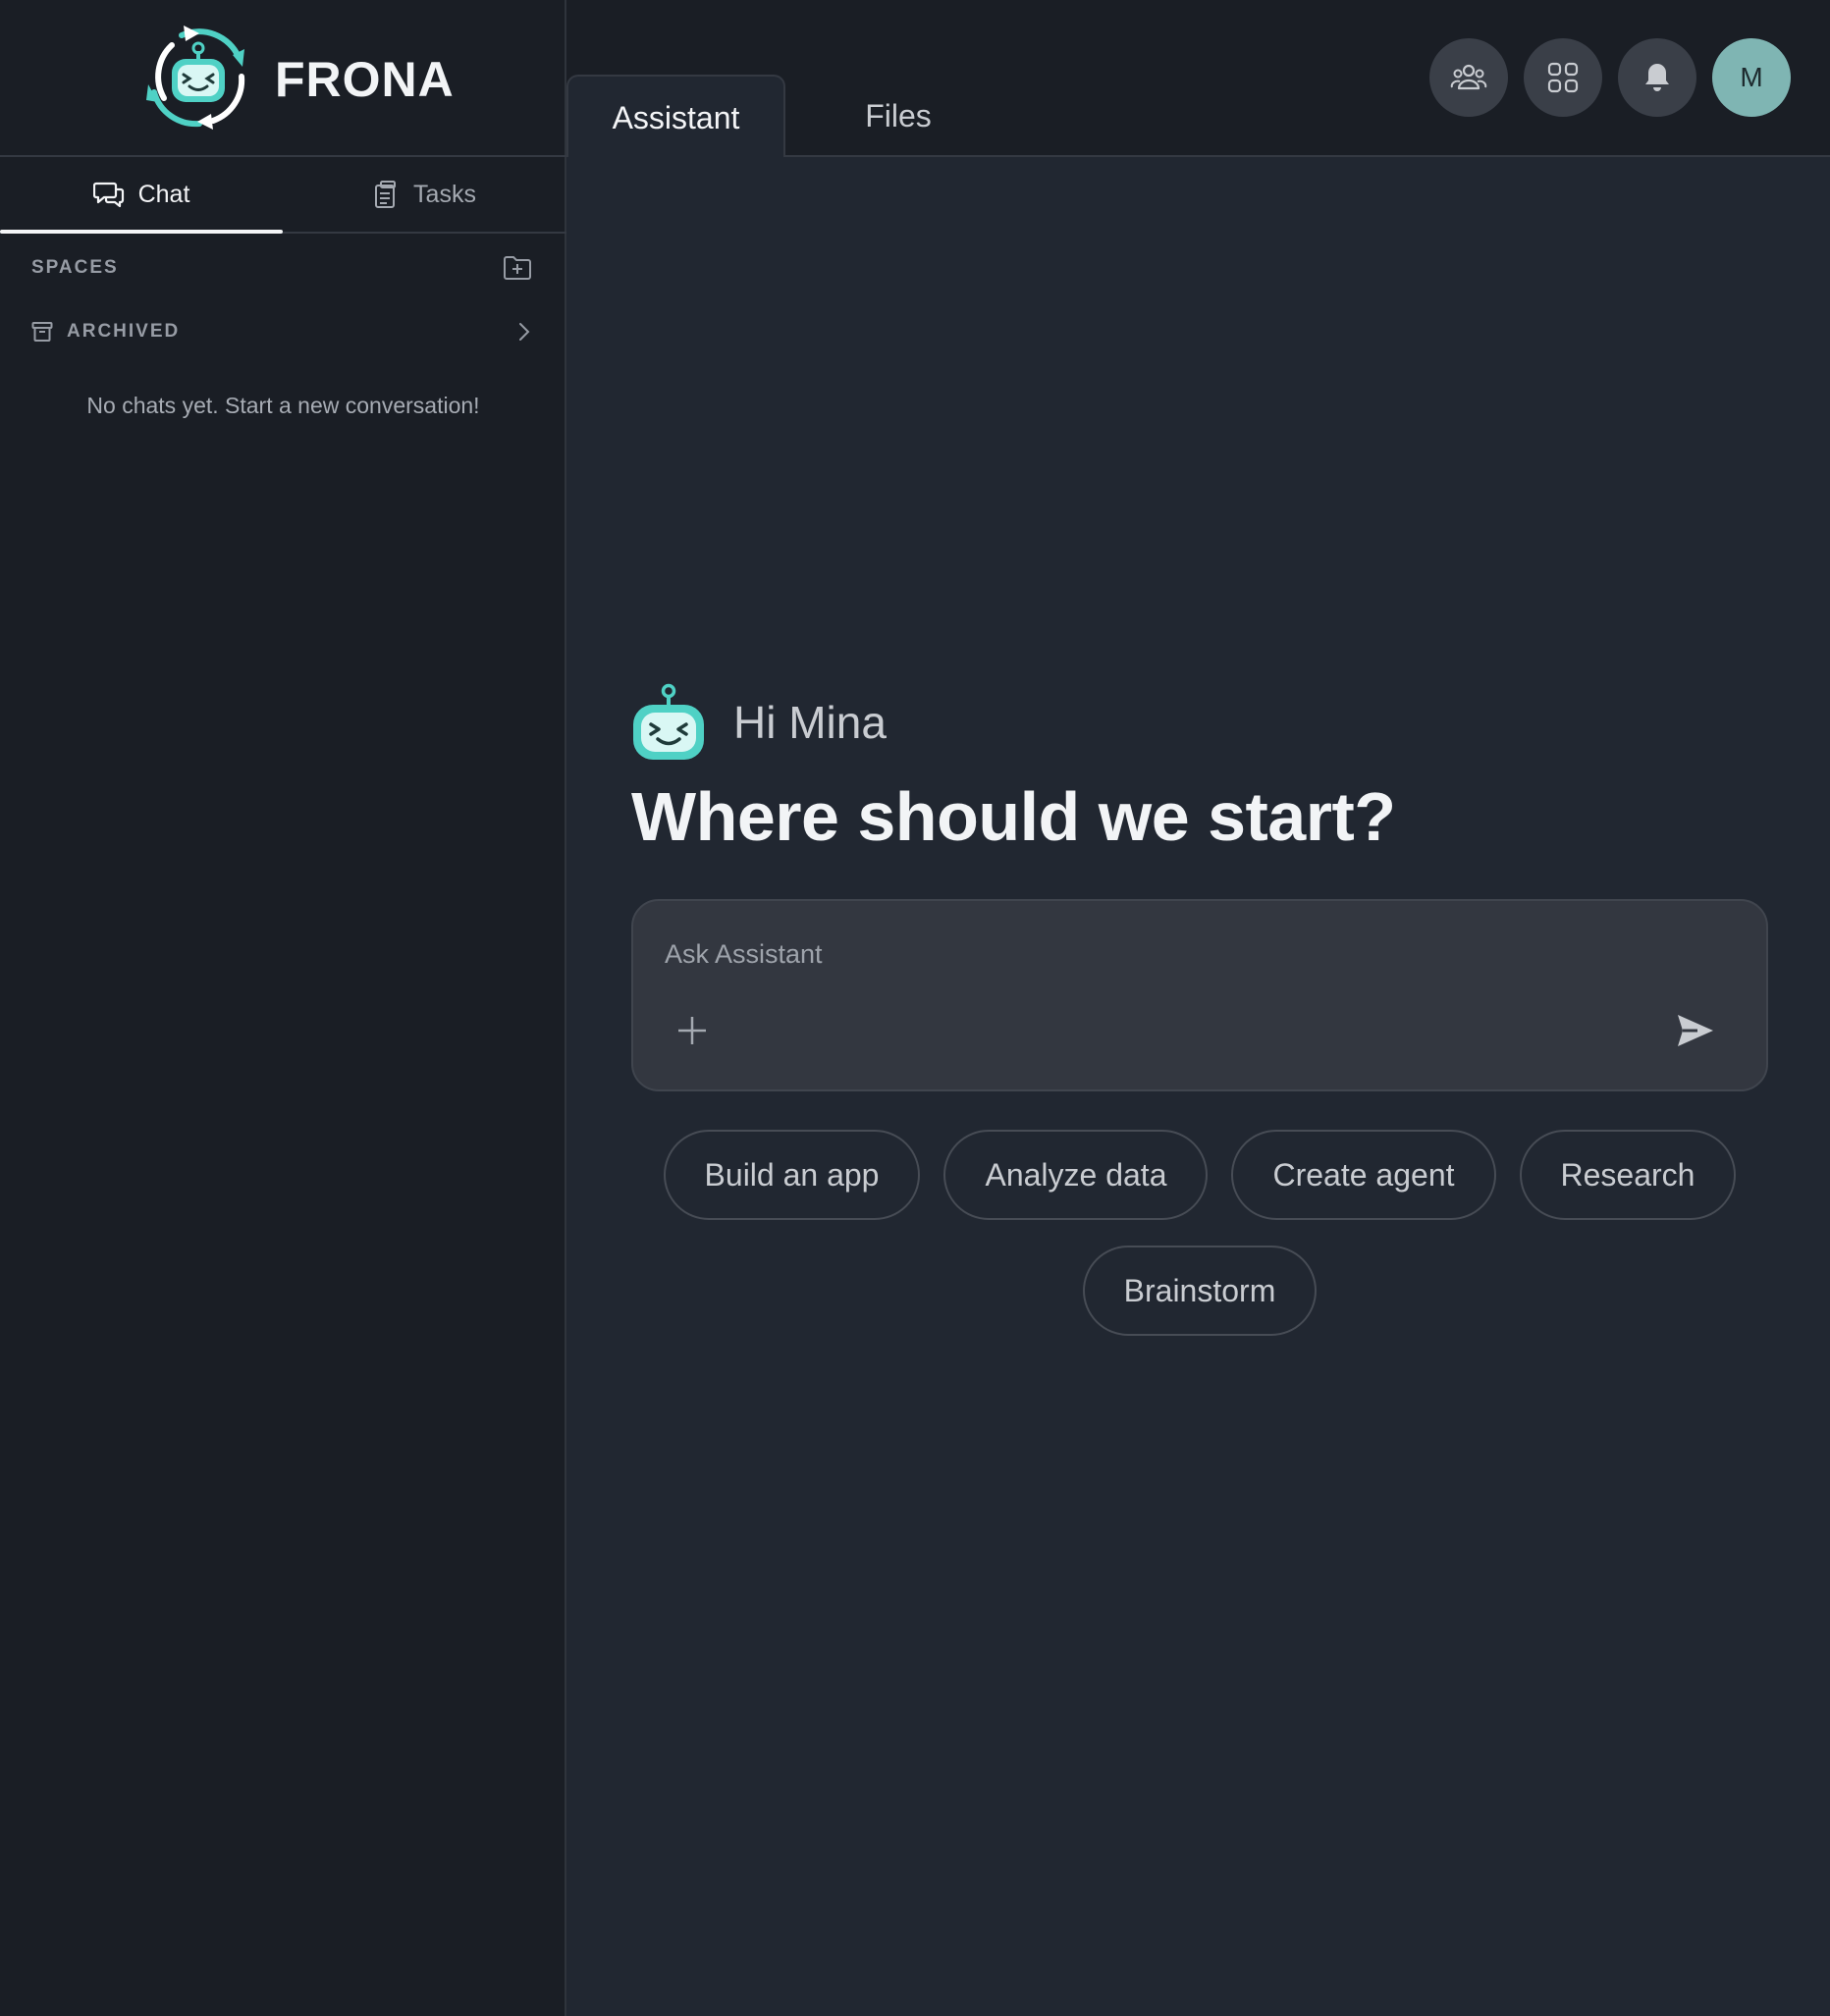  What do you see at coordinates (899, 116) in the screenshot?
I see `tab-files: Files` at bounding box center [899, 116].